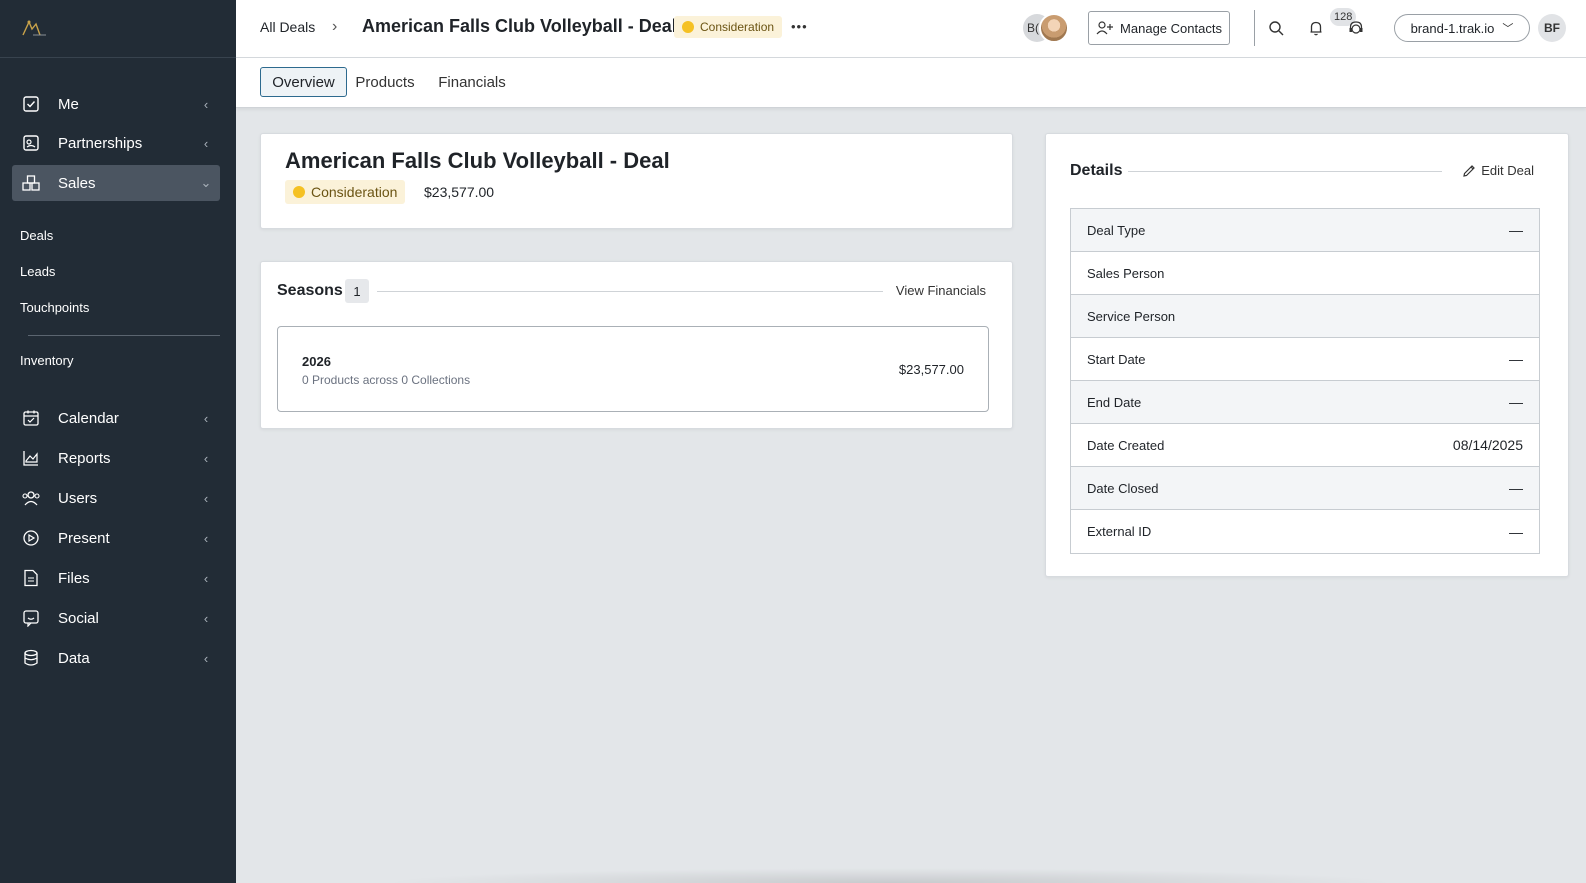 The height and width of the screenshot is (883, 1586). Describe the element at coordinates (459, 192) in the screenshot. I see `deal-amount: $23,577.00` at that location.